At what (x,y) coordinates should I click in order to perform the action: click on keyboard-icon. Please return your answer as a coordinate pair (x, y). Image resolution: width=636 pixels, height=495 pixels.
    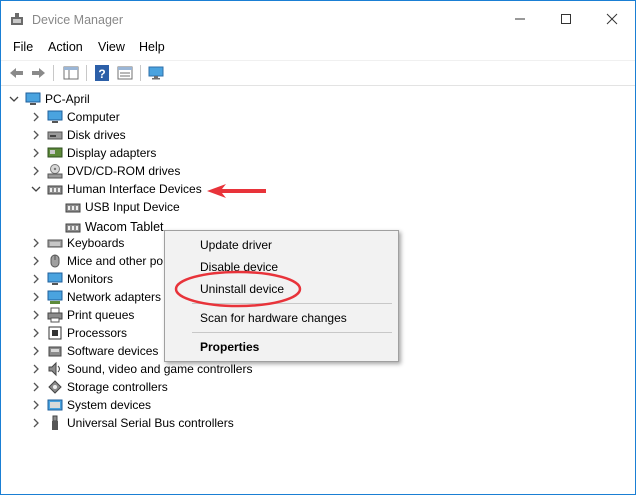
    Looking at the image, I should click on (55, 243).